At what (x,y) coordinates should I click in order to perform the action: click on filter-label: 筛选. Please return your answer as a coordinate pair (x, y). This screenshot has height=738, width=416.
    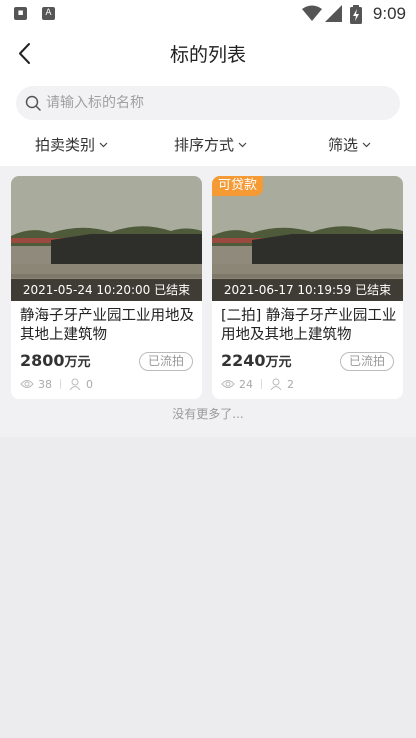
    Looking at the image, I should click on (343, 145).